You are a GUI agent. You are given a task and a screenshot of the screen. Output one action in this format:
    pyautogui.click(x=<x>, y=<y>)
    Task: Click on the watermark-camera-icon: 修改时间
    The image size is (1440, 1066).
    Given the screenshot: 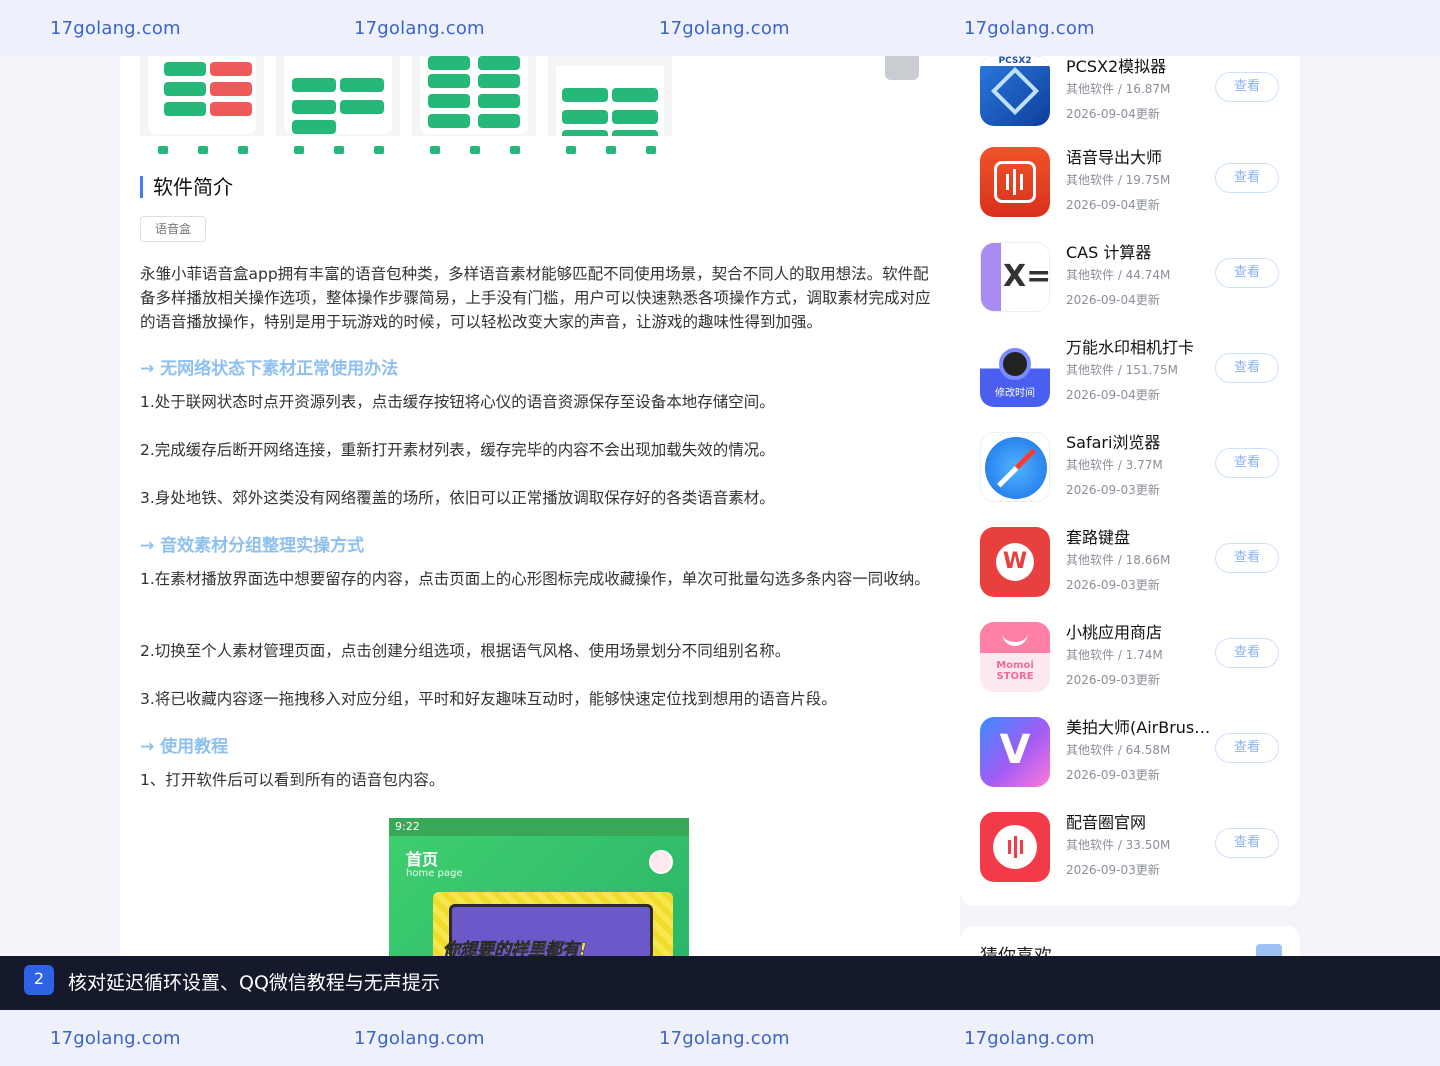 What is the action you would take?
    pyautogui.click(x=1015, y=372)
    